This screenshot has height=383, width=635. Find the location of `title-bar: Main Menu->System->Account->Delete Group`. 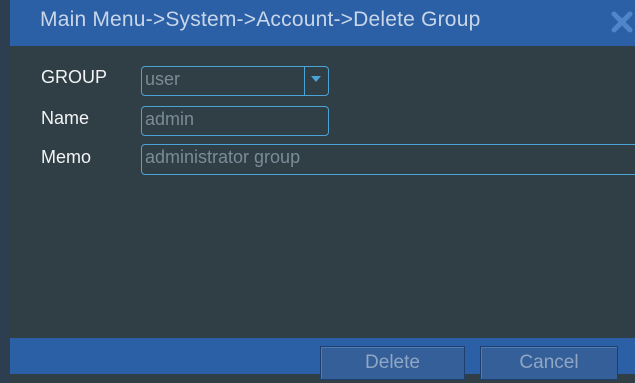

title-bar: Main Menu->System->Account->Delete Group is located at coordinates (322, 23).